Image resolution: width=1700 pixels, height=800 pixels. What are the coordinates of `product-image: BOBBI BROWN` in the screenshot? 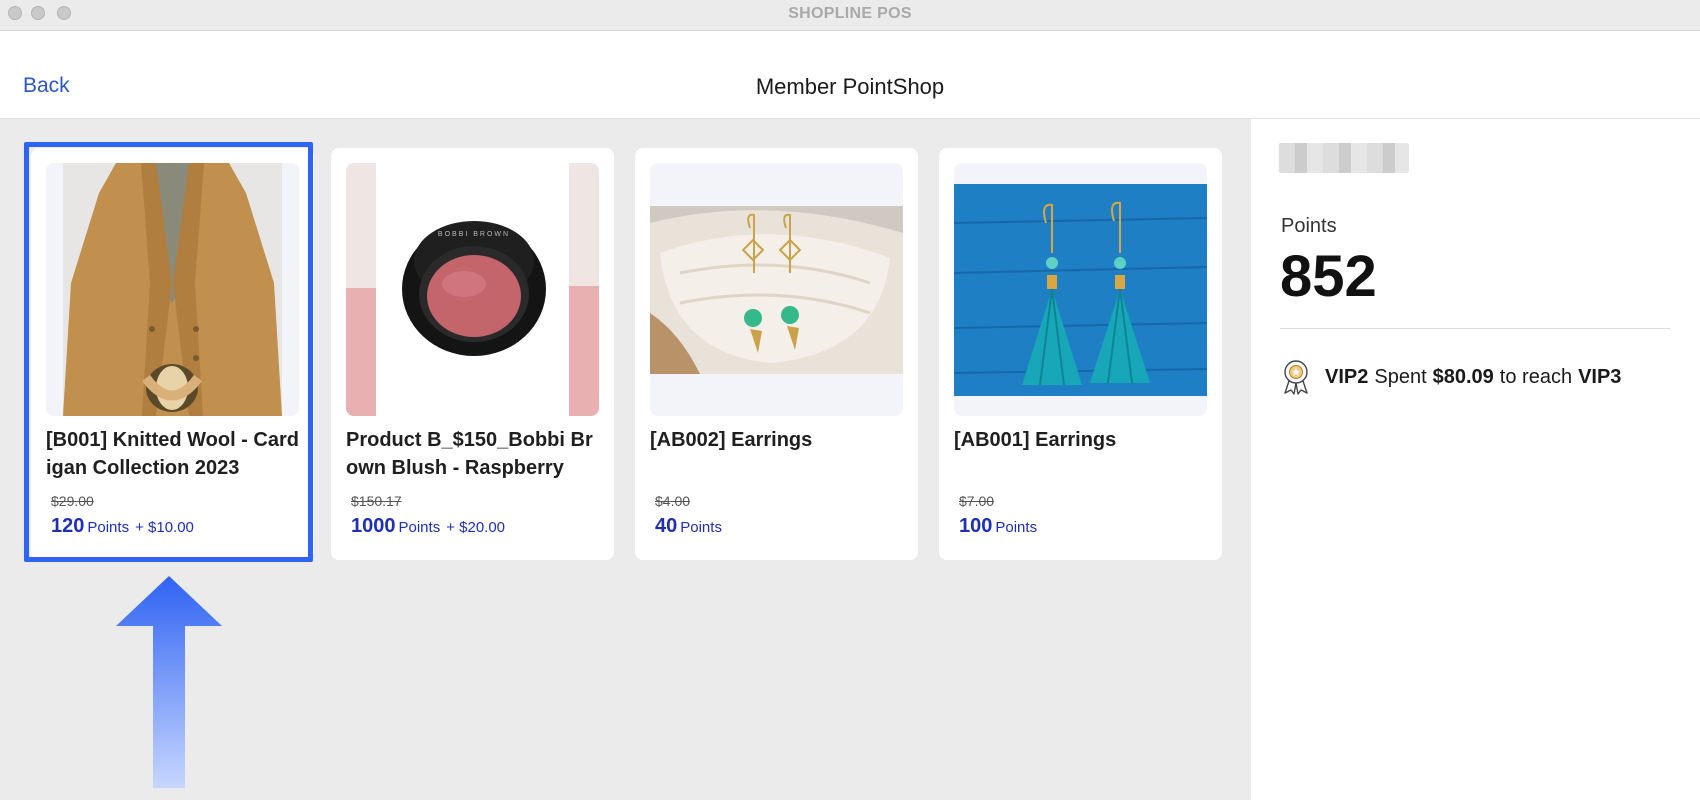 It's located at (472, 289).